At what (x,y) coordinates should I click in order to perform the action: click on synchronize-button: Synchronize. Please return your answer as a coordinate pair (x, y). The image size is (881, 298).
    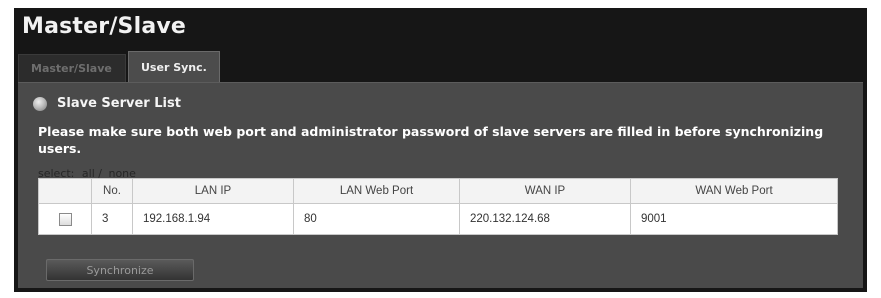
    Looking at the image, I should click on (120, 270).